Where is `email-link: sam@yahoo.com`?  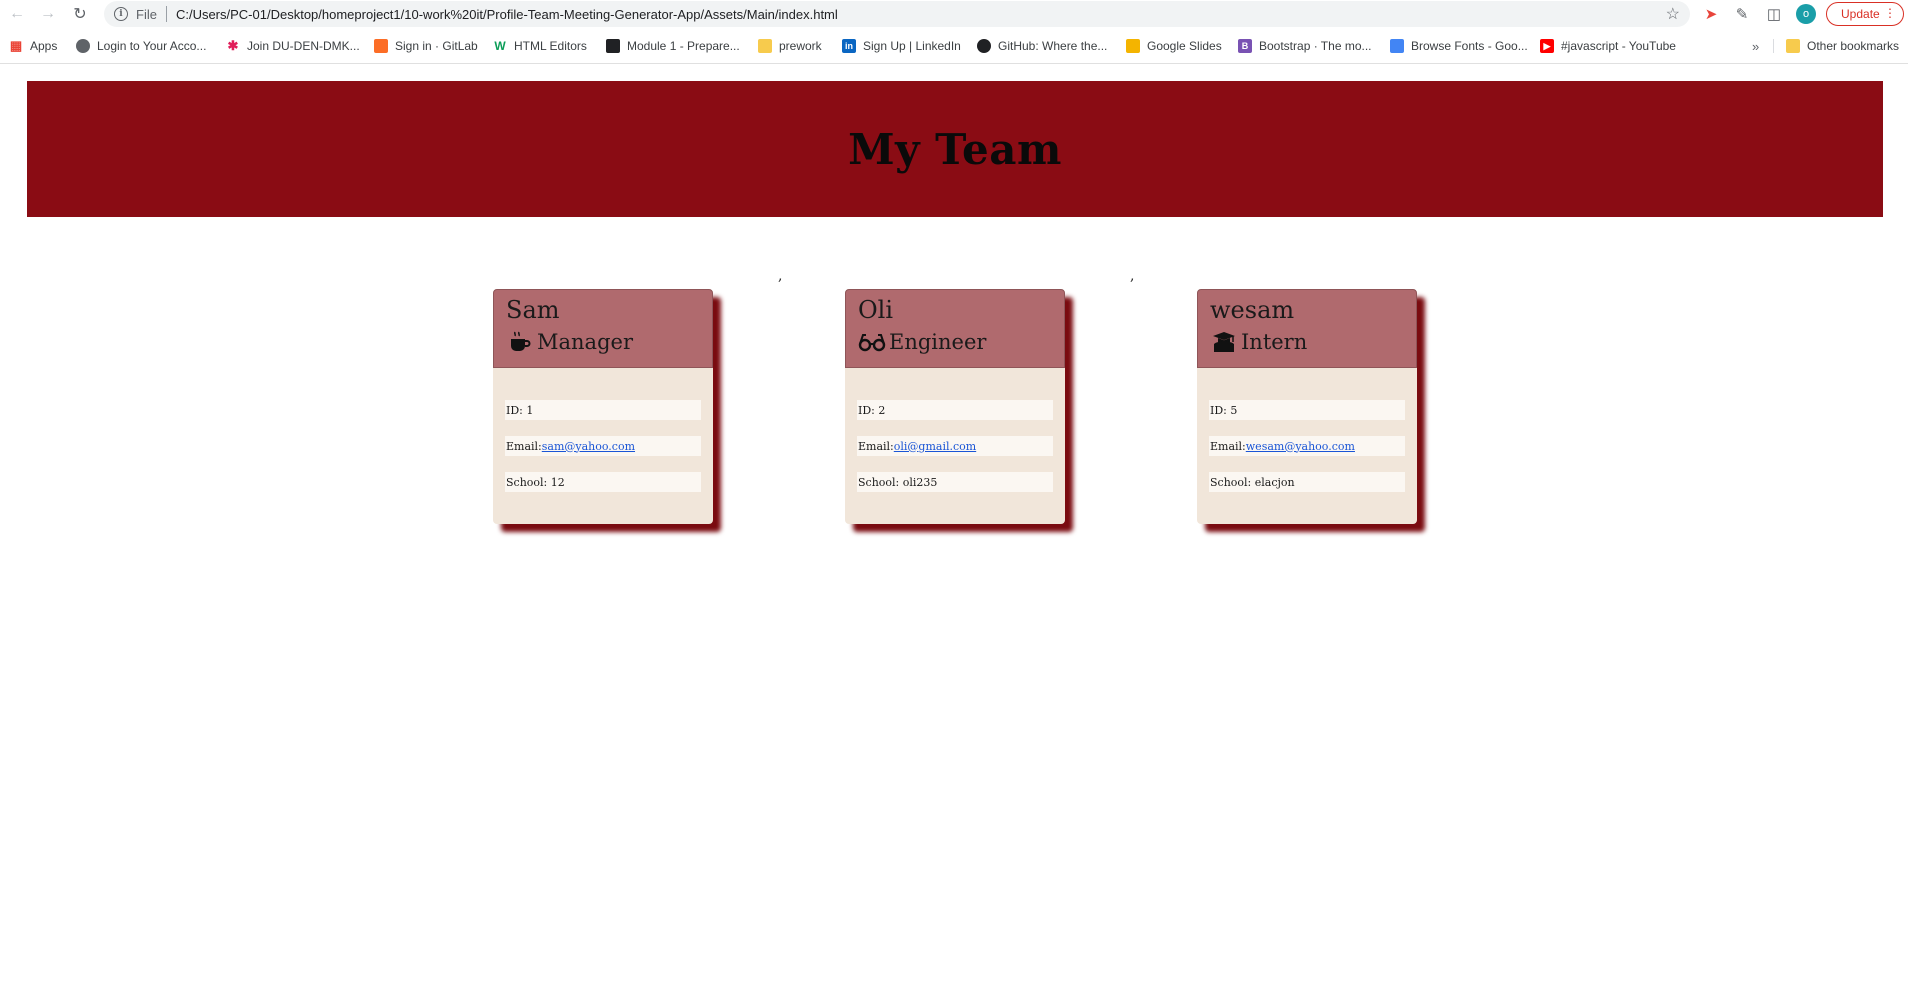 email-link: sam@yahoo.com is located at coordinates (588, 446).